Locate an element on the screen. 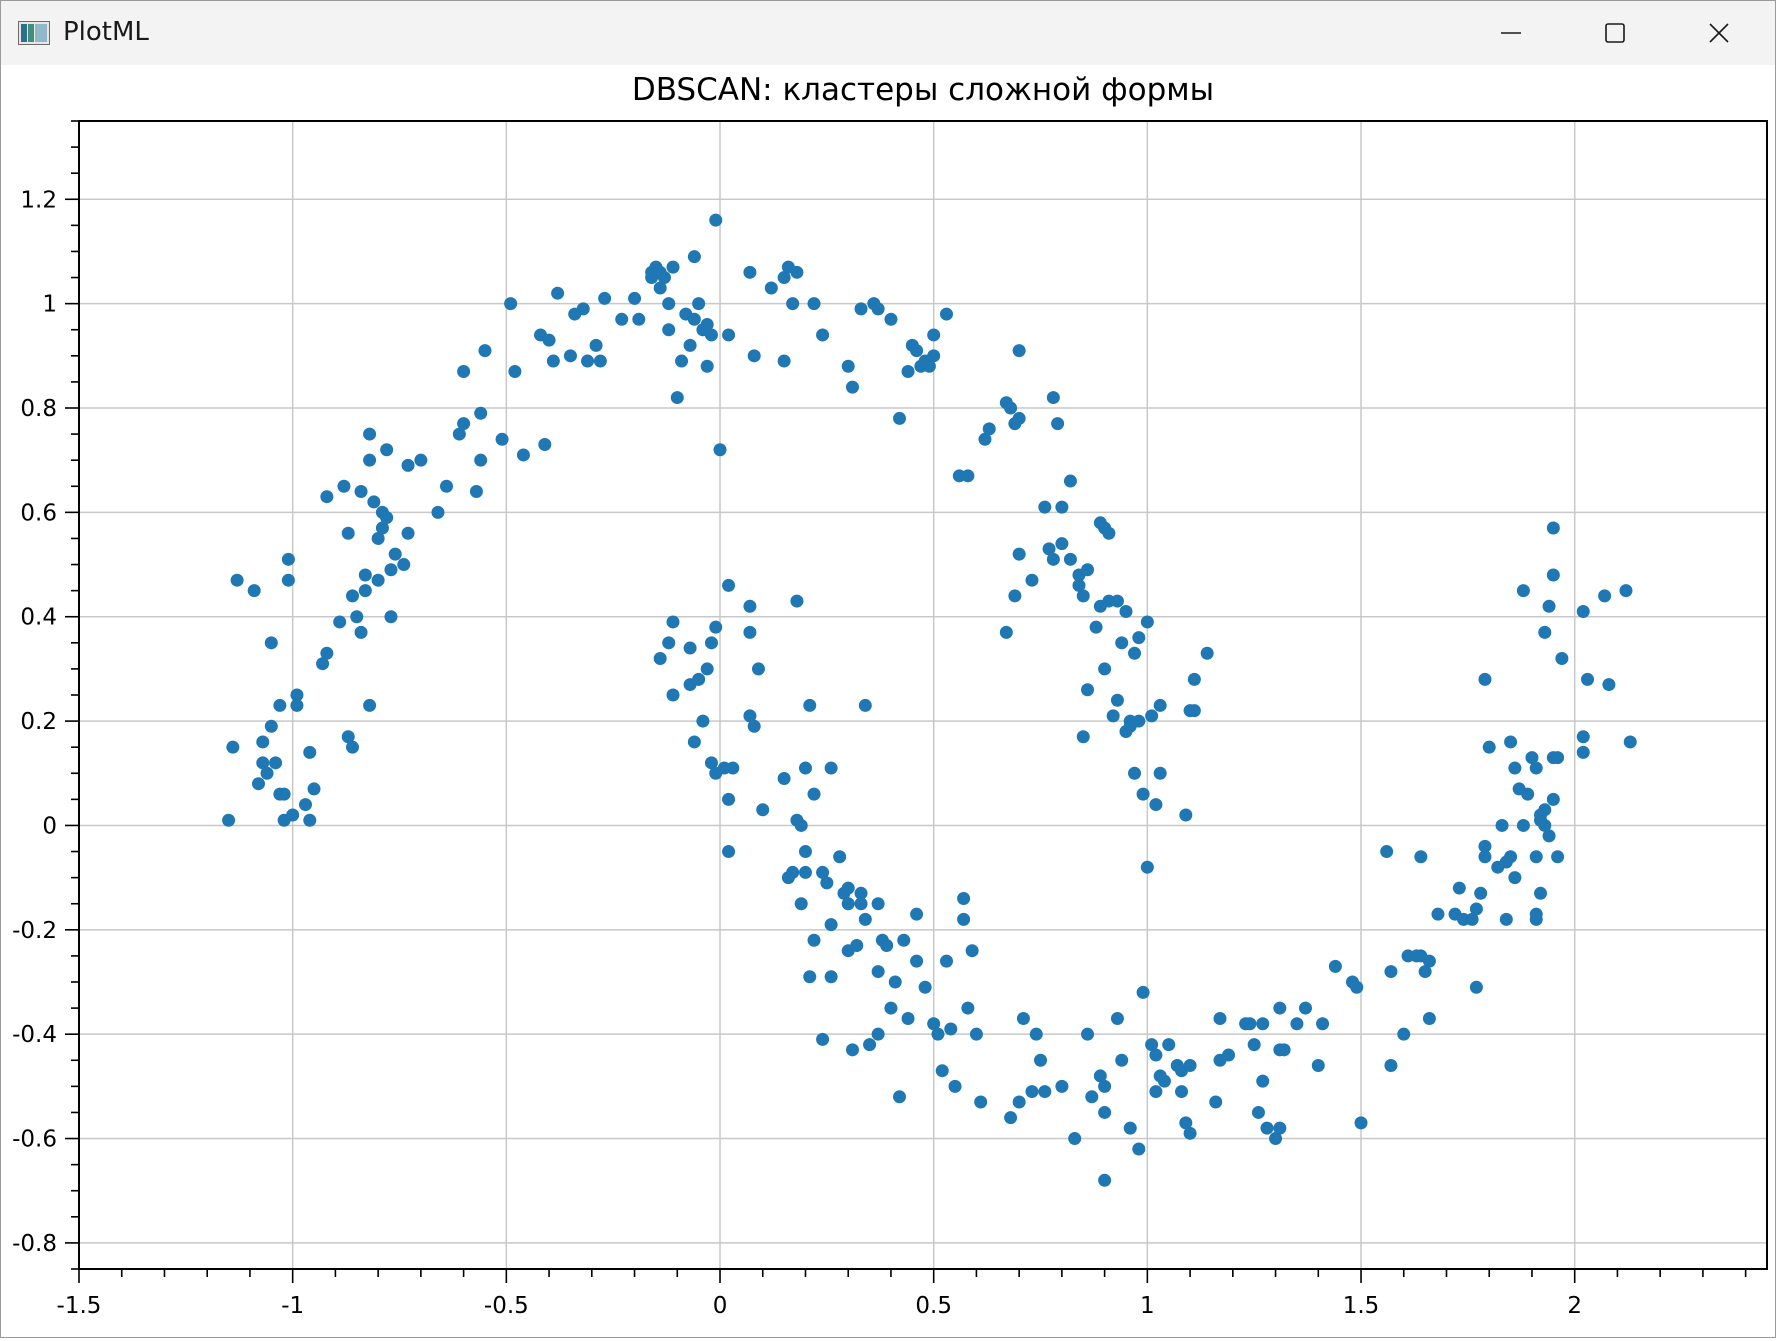 The width and height of the screenshot is (1776, 1341). y-tick-label: -0.6 is located at coordinates (34, 1140).